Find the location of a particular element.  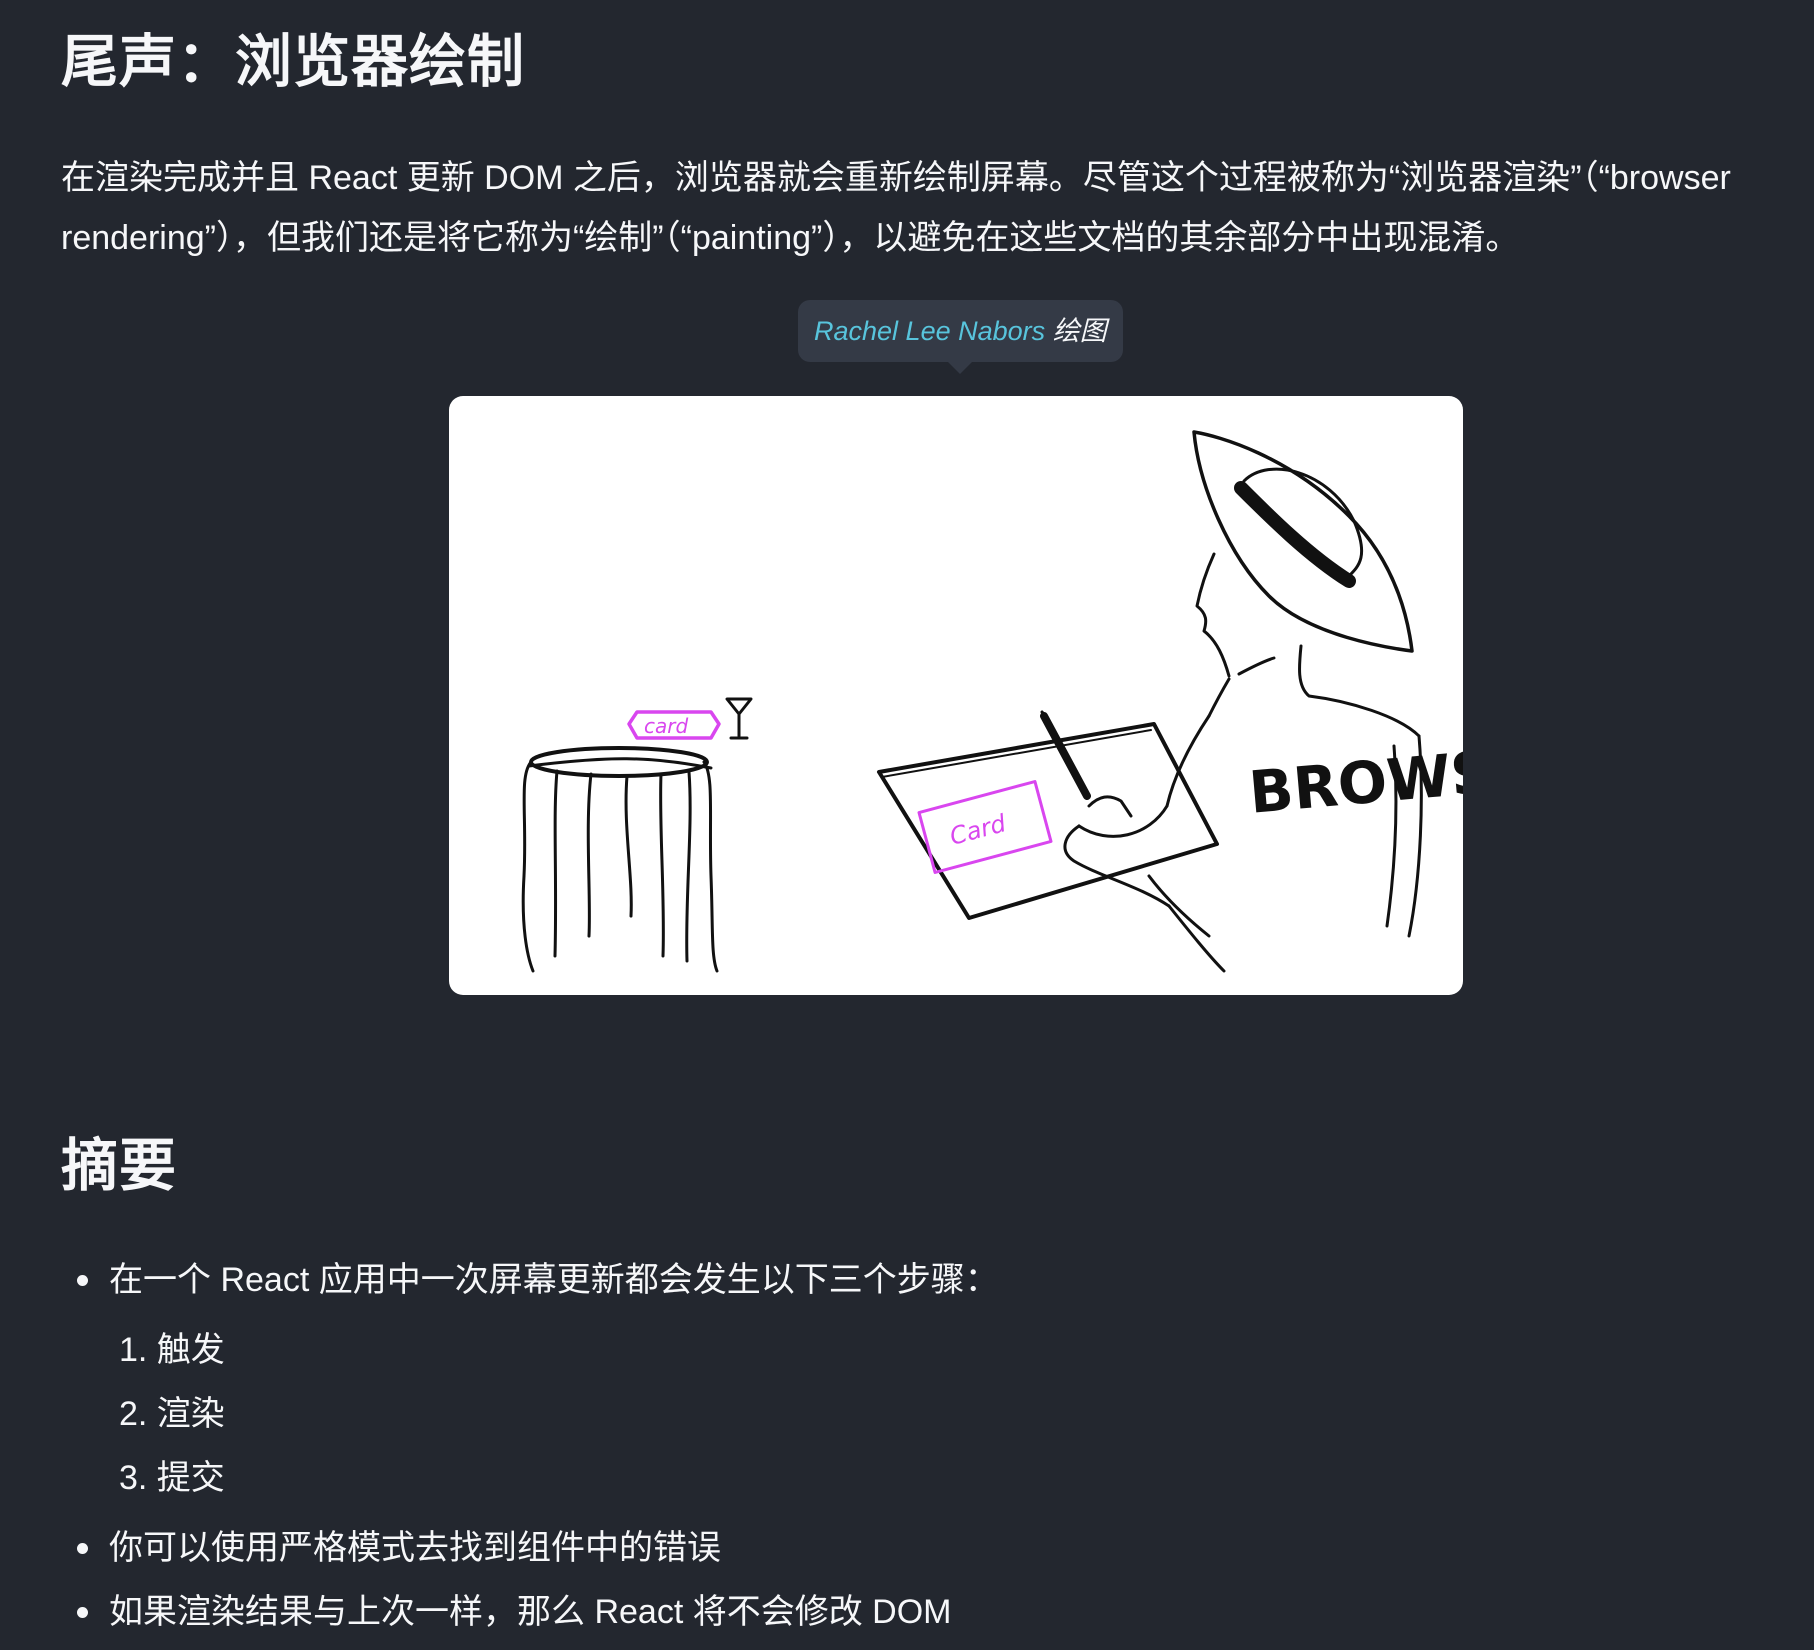

browser-character: BROWSER is located at coordinates (1263, 701).